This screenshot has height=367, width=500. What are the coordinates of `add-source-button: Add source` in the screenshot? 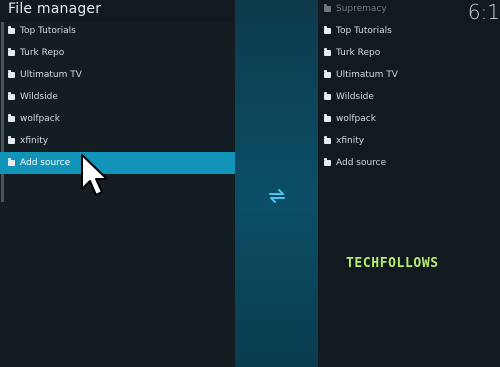 It's located at (117, 163).